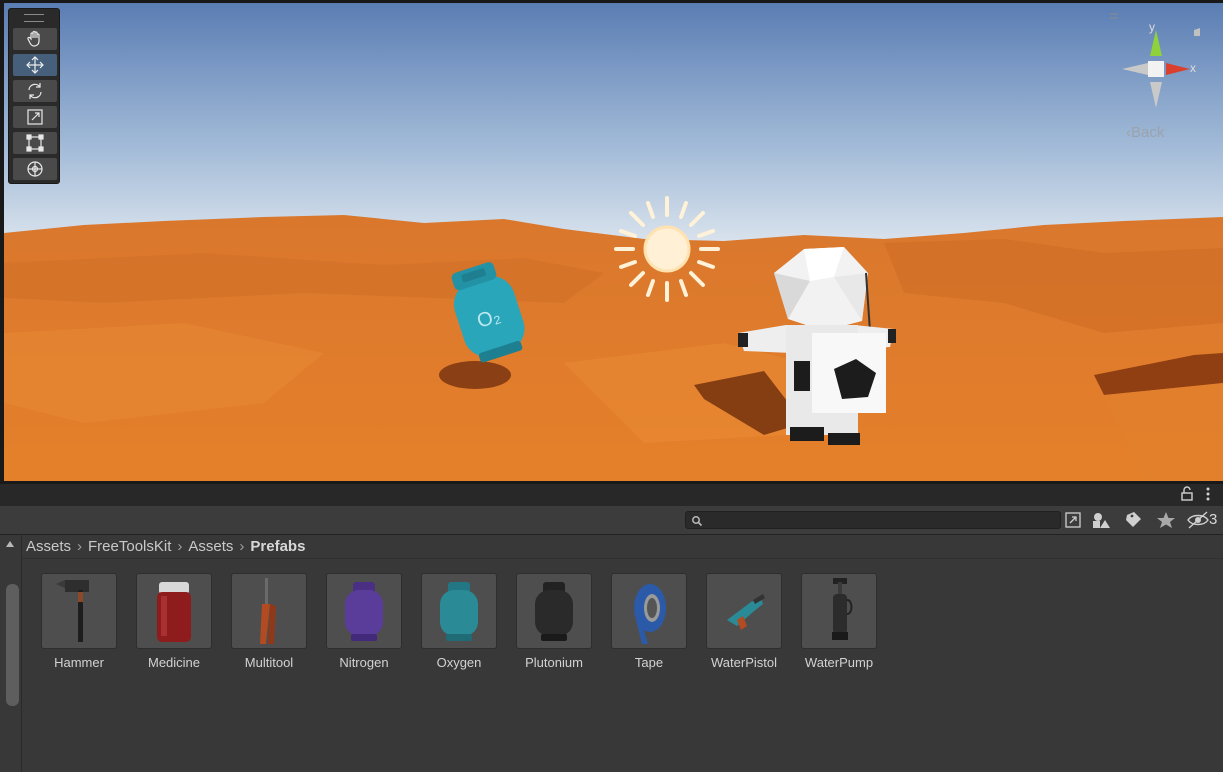  I want to click on asset-label: WaterPistol, so click(744, 662).